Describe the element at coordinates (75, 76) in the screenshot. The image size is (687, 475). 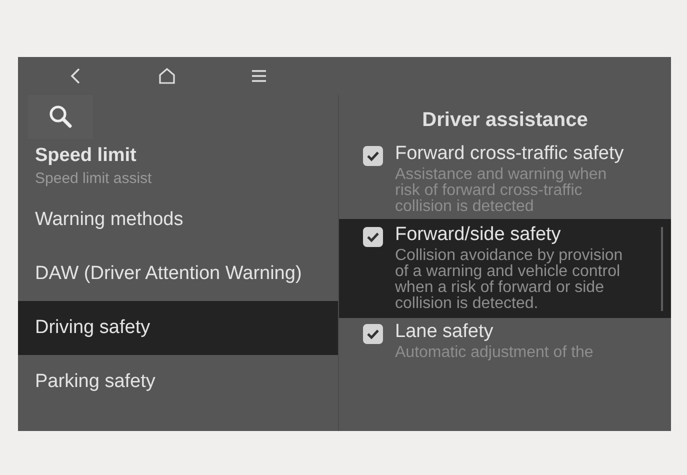
I see `back-icon` at that location.